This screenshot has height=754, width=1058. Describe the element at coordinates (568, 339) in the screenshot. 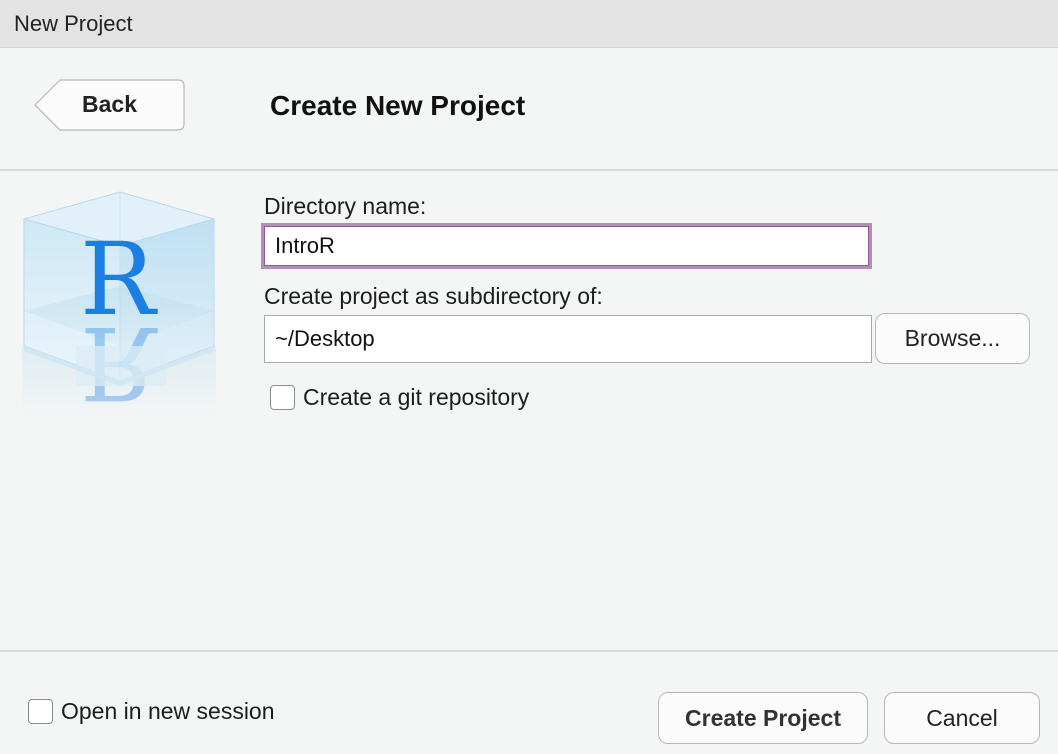

I see `parent-directory-input` at that location.